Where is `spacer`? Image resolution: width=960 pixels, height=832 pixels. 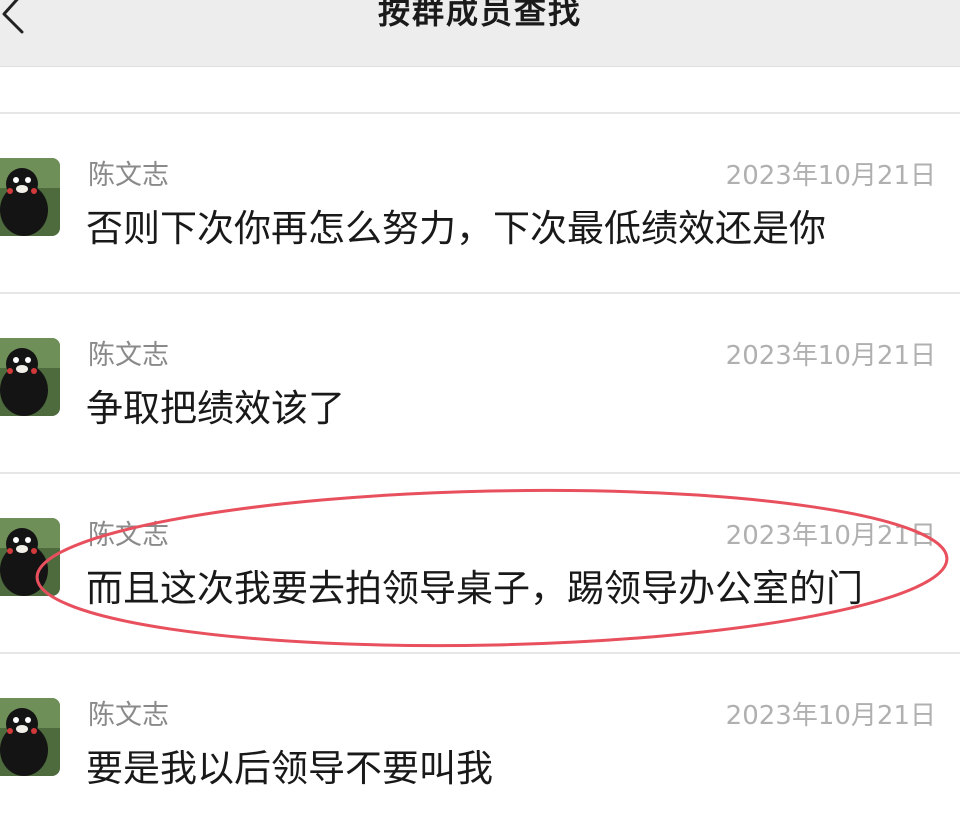 spacer is located at coordinates (480, 89).